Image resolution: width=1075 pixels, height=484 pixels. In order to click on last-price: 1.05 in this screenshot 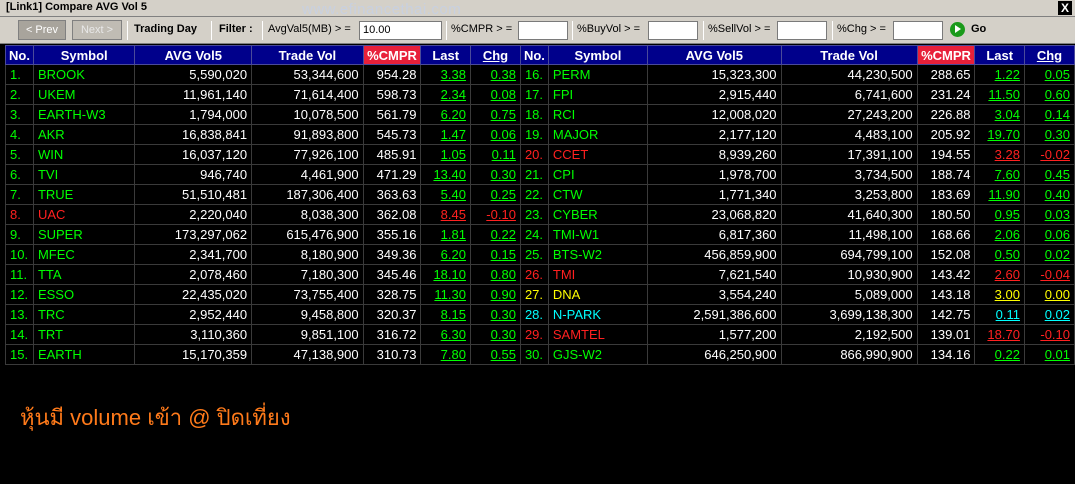, I will do `click(445, 154)`.